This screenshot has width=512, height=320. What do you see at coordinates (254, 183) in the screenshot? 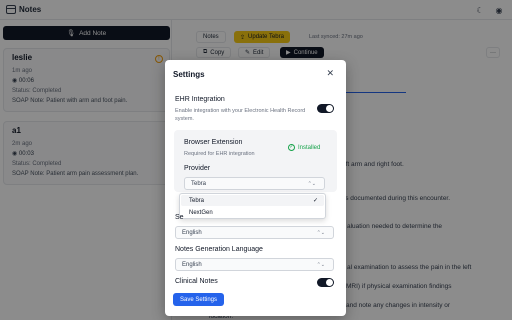
I see `provider-select: Tebra ⌃⌄` at bounding box center [254, 183].